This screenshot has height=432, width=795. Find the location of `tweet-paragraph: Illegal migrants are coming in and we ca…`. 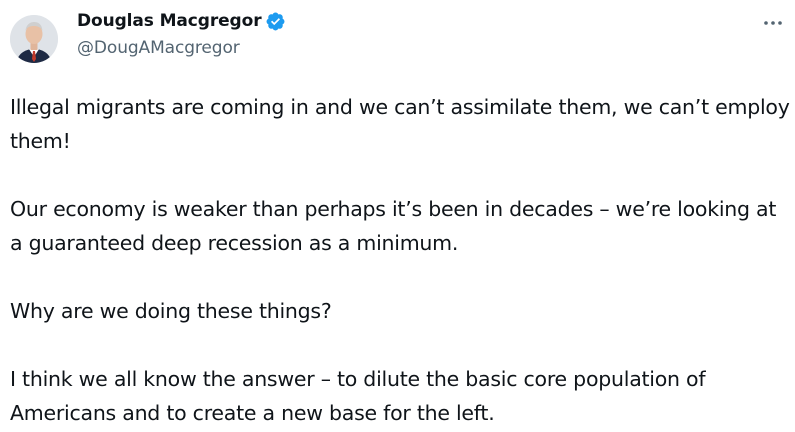

tweet-paragraph: Illegal migrants are coming in and we ca… is located at coordinates (400, 124).